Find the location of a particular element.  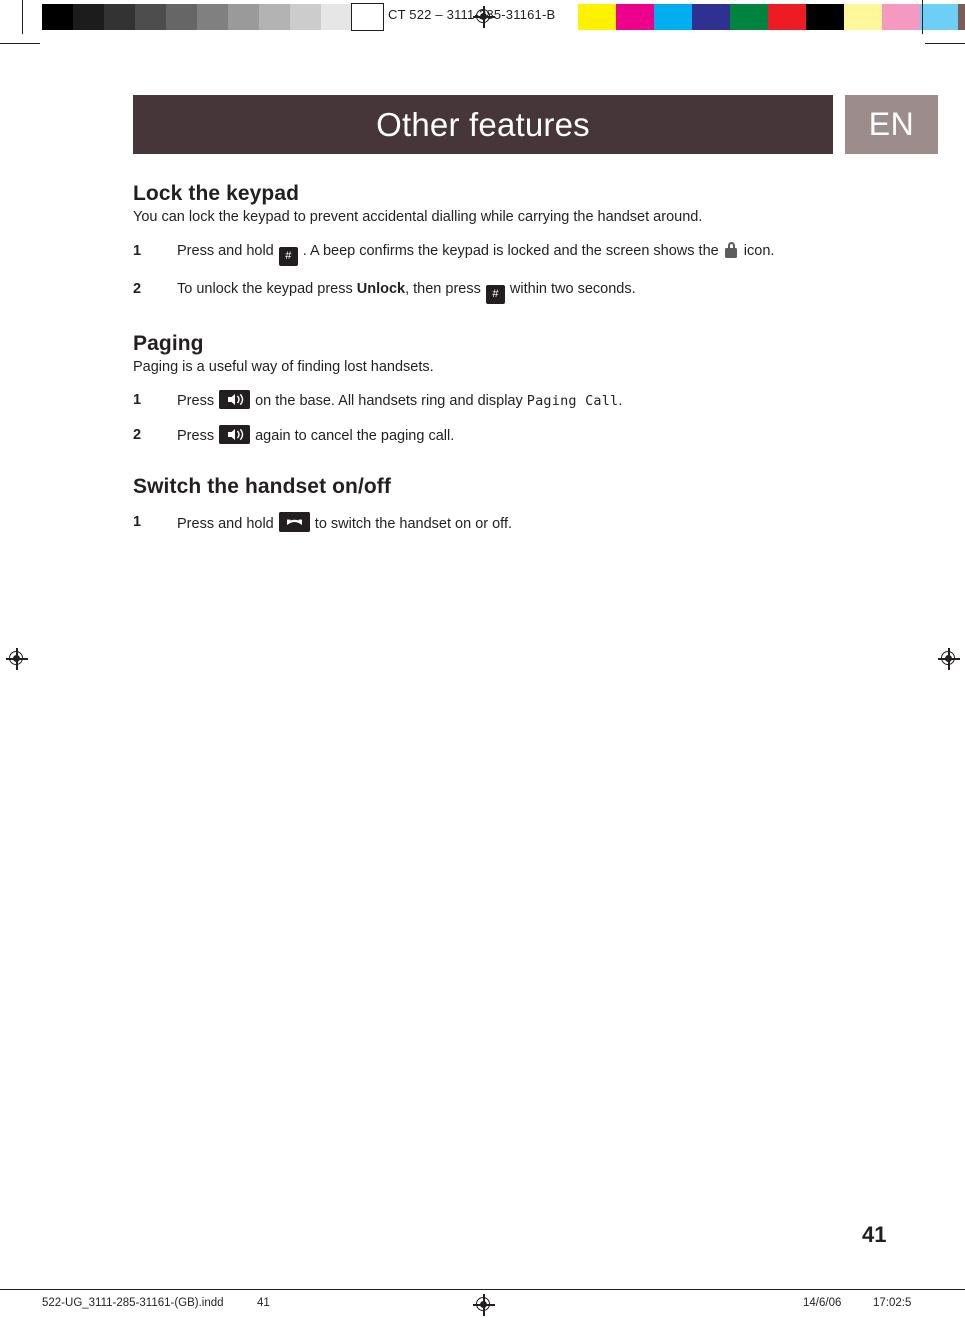

page-number: 41 is located at coordinates (874, 1234).